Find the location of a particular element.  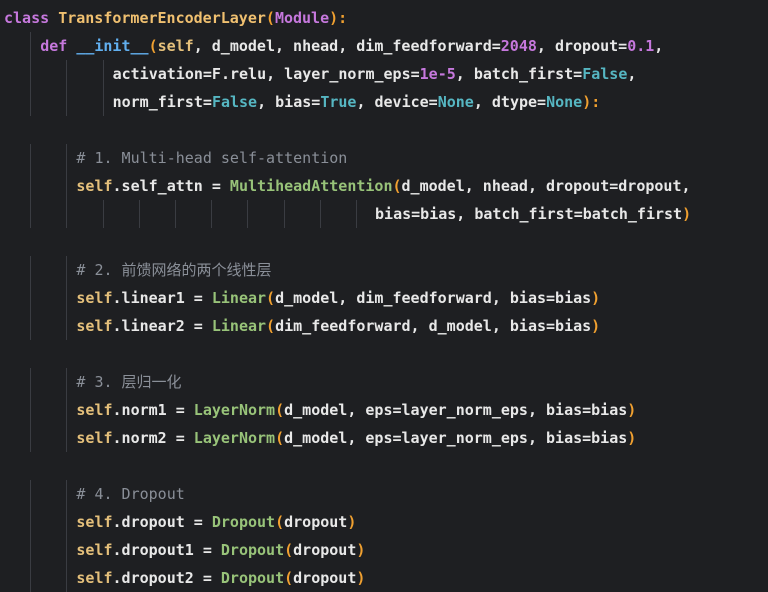

code-token: # 4. Dropout is located at coordinates (130, 494).